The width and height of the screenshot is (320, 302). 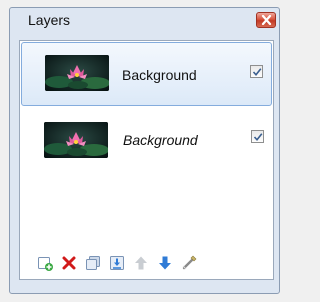 I want to click on delete-layer-icon, so click(x=69, y=263).